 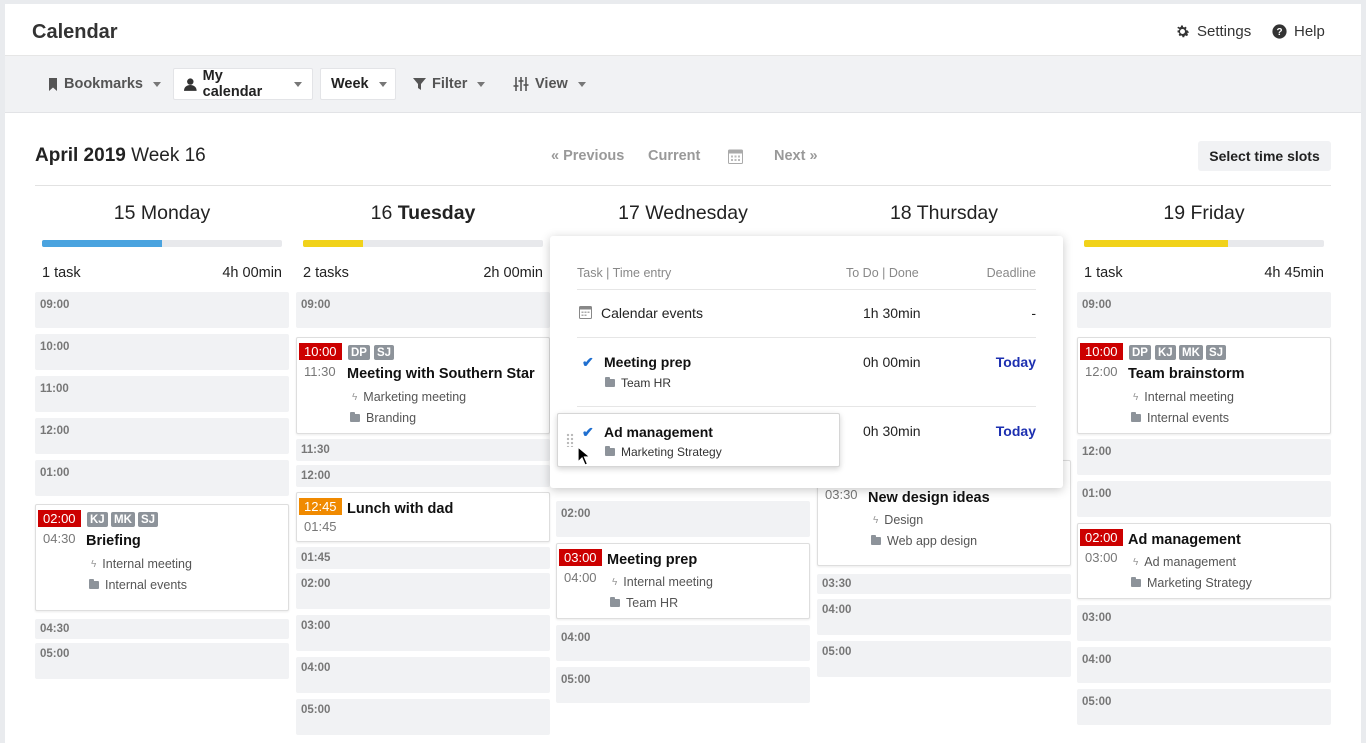 I want to click on project-label: Marketing Strategy, so click(x=671, y=452).